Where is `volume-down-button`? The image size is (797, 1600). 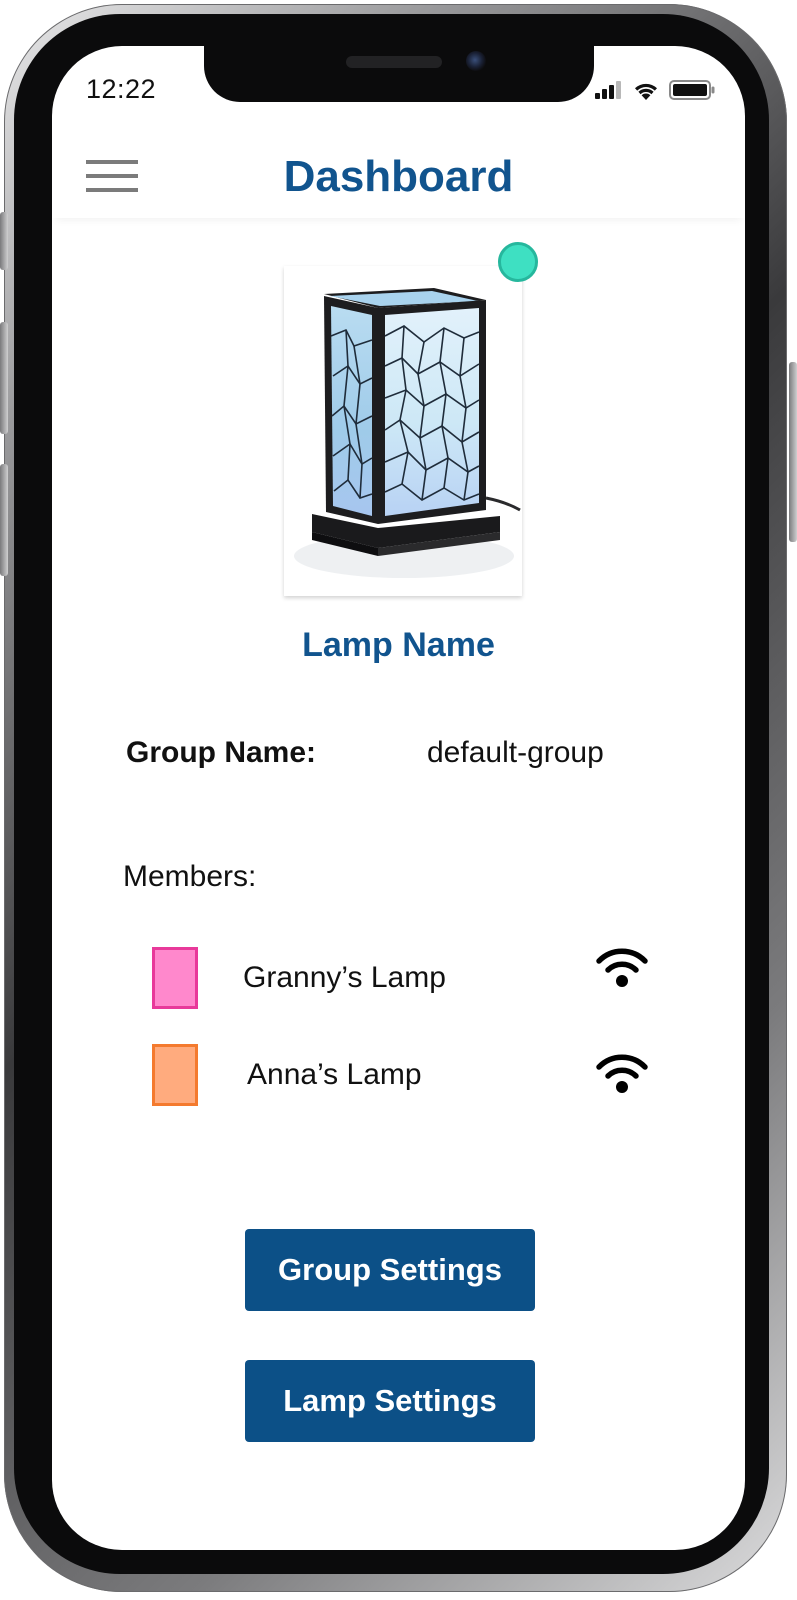 volume-down-button is located at coordinates (4, 520).